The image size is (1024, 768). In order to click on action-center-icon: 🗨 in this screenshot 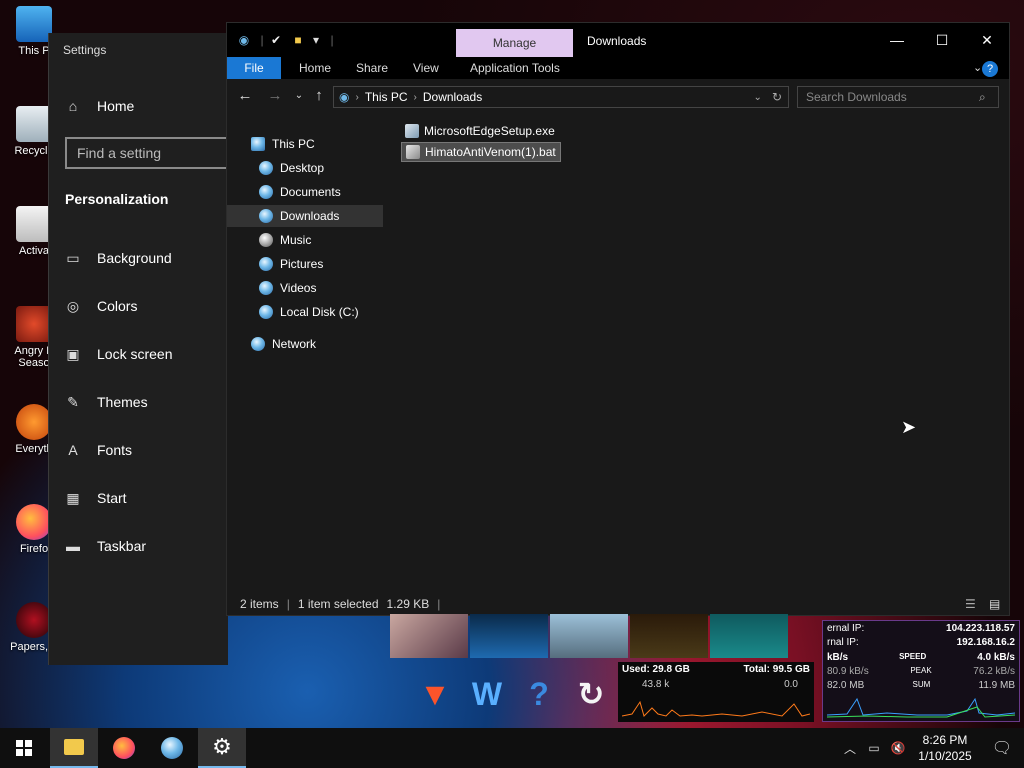, I will do `click(1002, 748)`.